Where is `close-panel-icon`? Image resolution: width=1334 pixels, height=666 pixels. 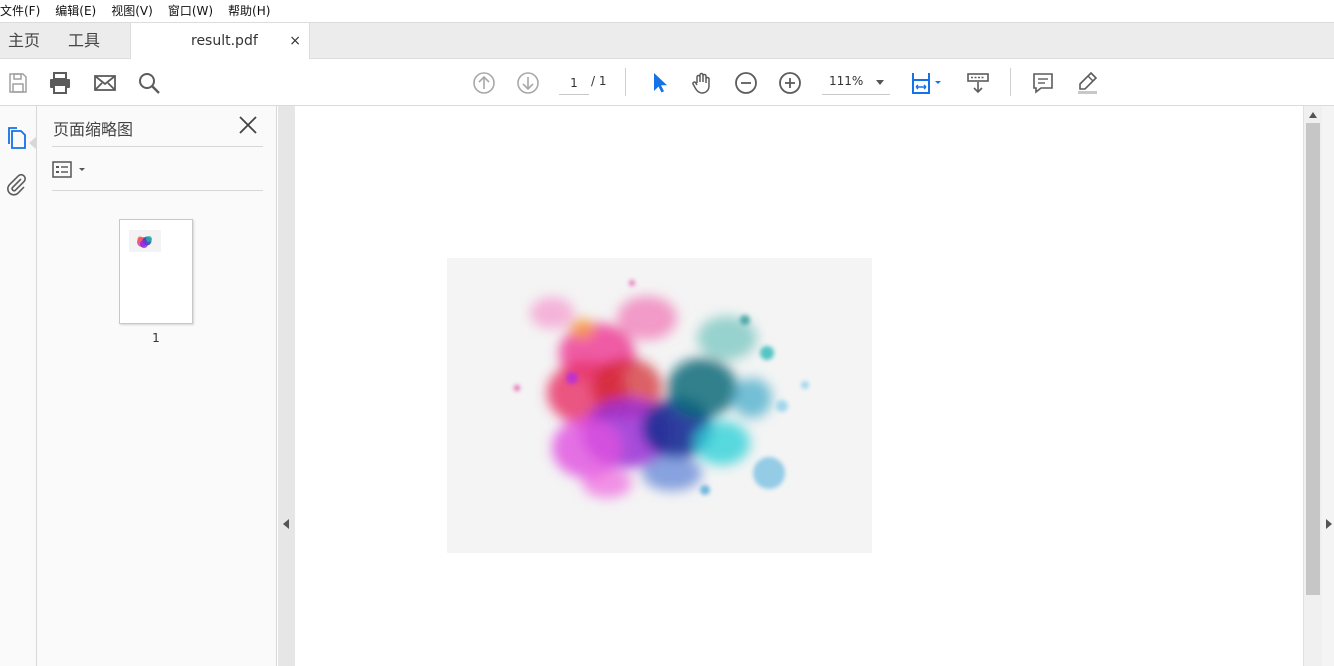 close-panel-icon is located at coordinates (248, 125).